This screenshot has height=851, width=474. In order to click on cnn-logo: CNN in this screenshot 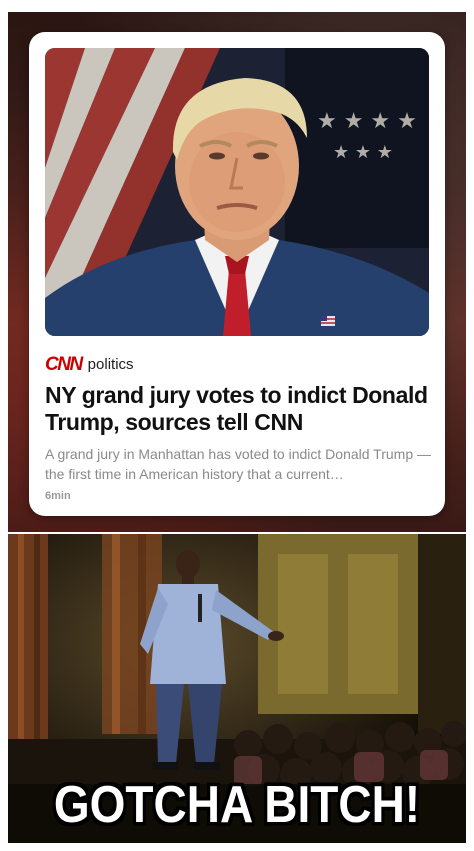, I will do `click(64, 364)`.